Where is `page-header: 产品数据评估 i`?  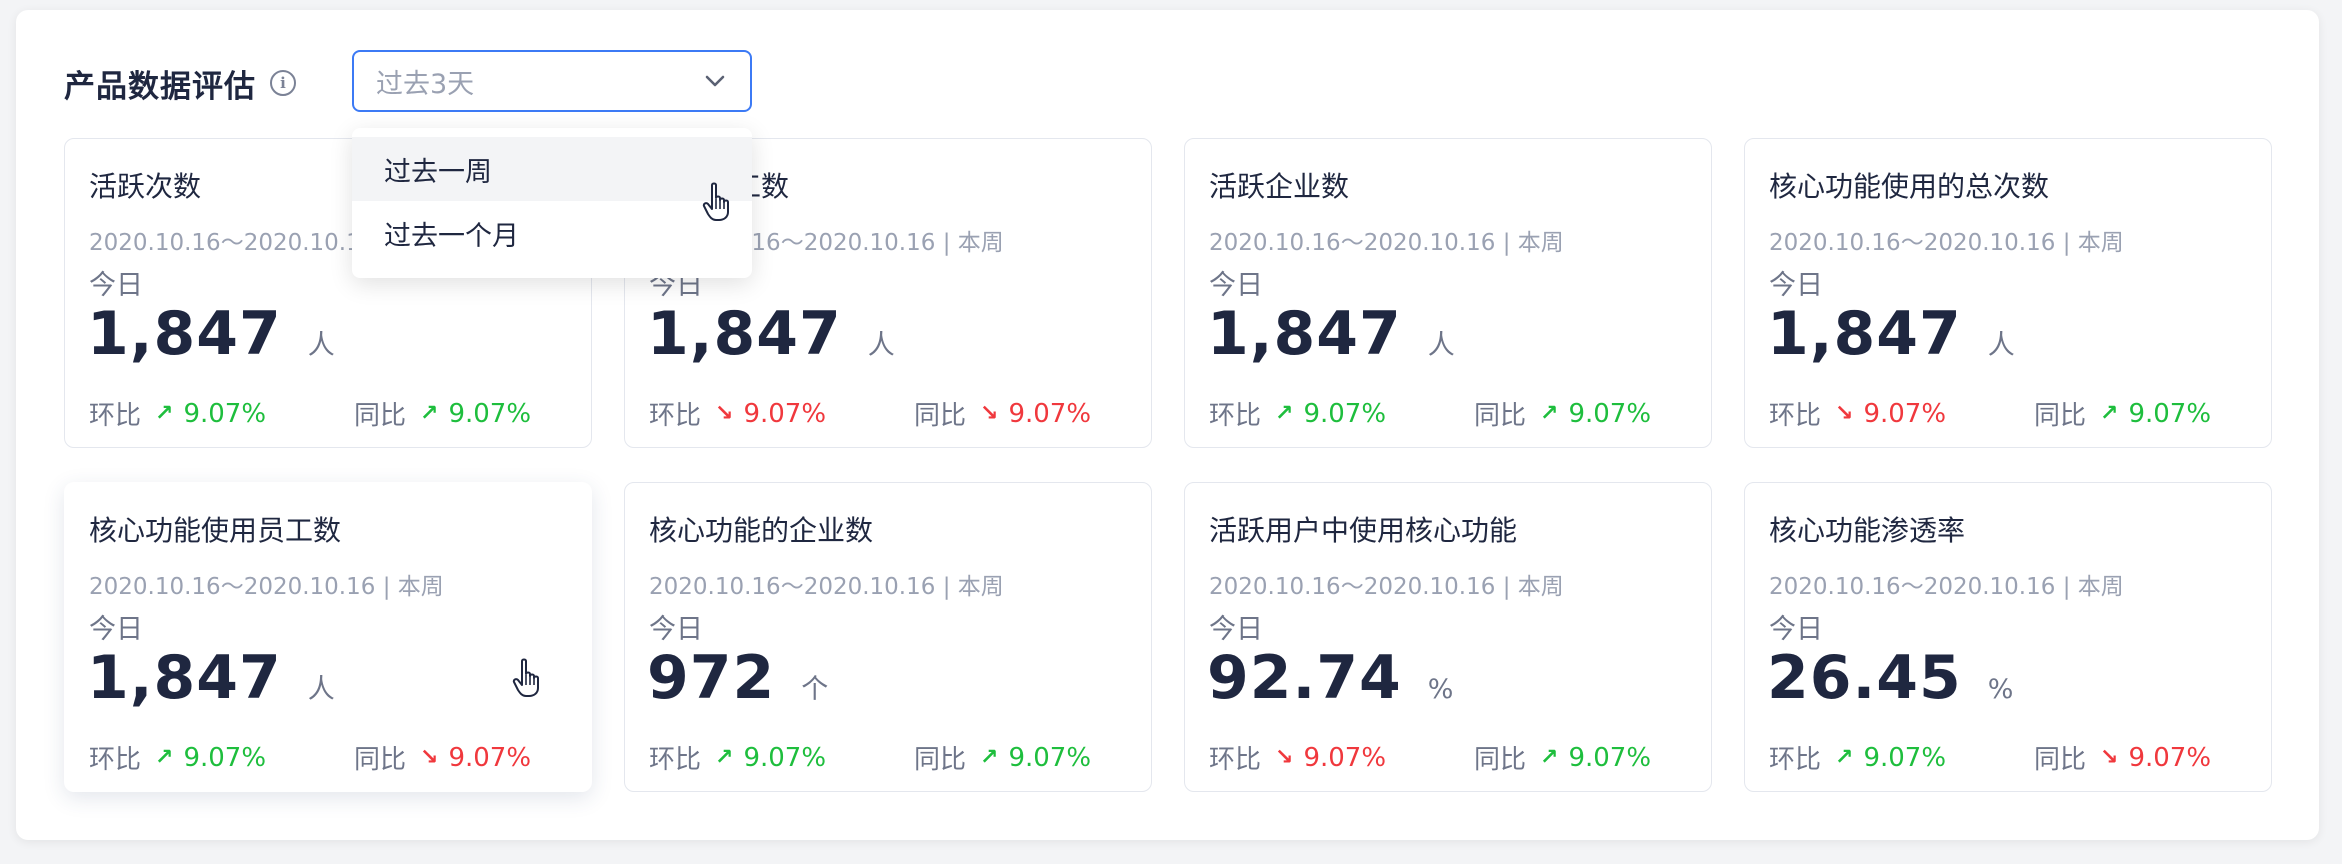 page-header: 产品数据评估 i is located at coordinates (180, 83).